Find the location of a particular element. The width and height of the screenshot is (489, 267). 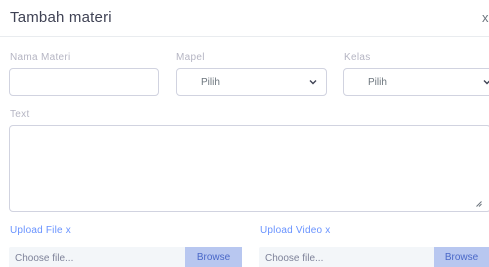

nama-materi-input is located at coordinates (84, 82).